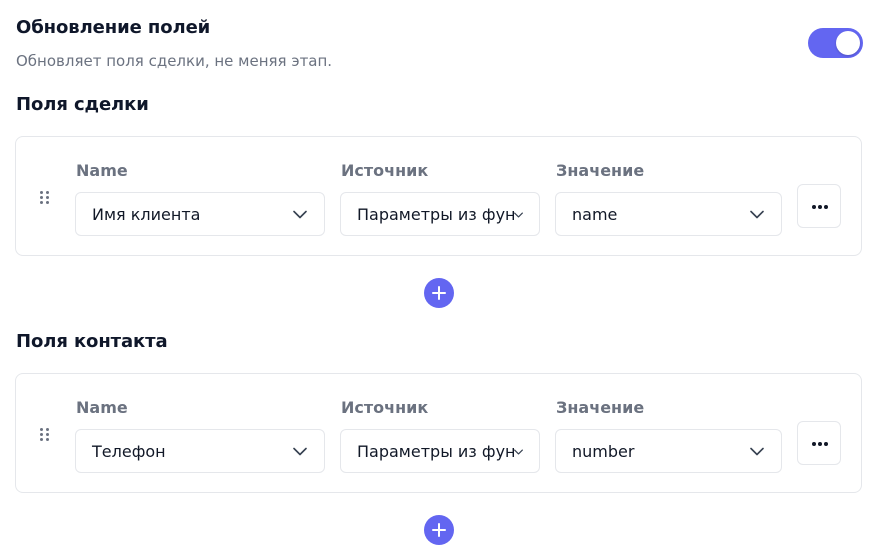 This screenshot has width=877, height=560. What do you see at coordinates (82, 104) in the screenshot?
I see `section-title-deal-fields: Поля сделки` at bounding box center [82, 104].